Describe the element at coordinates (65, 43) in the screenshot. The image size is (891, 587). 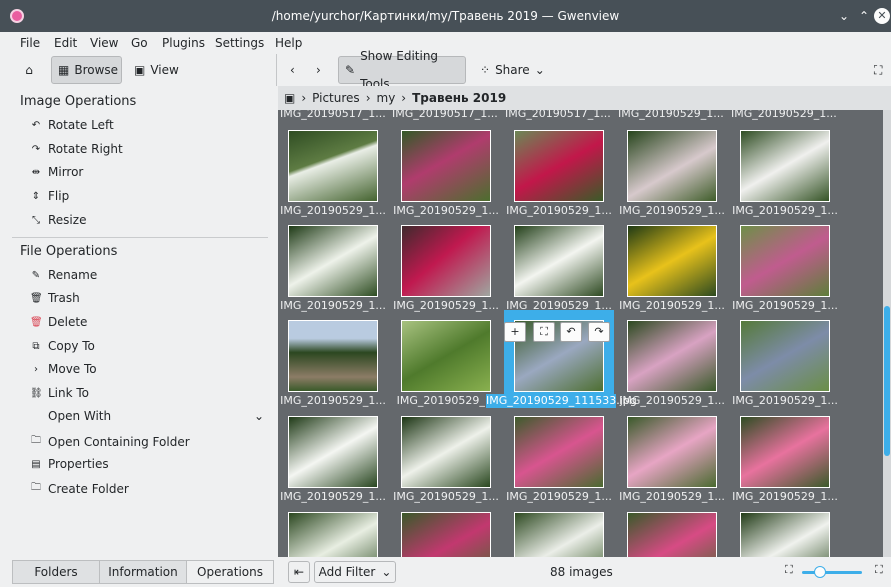
I see `menu-edit: Edit` at that location.